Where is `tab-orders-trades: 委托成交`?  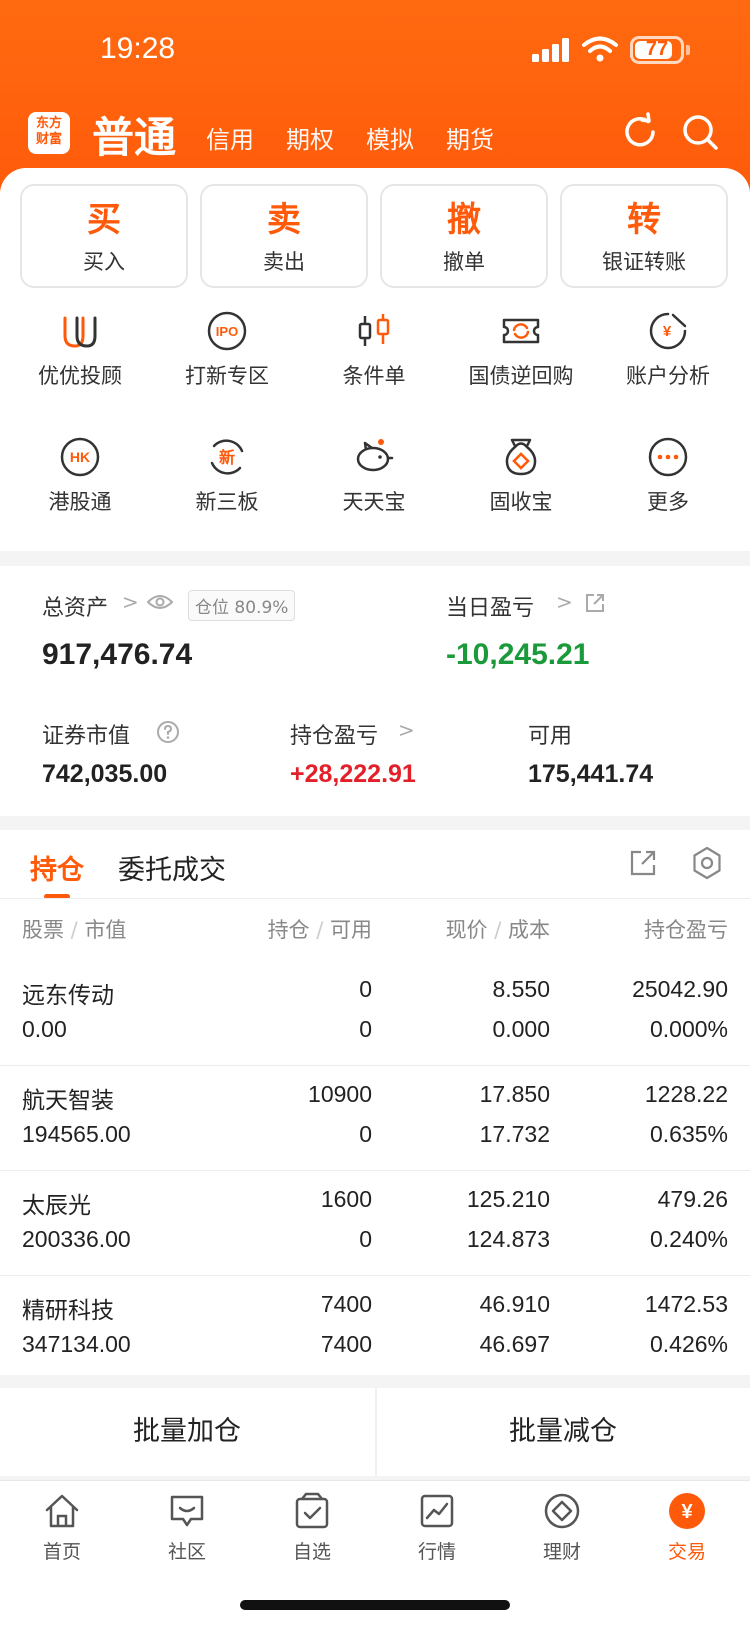
tab-orders-trades: 委托成交 is located at coordinates (172, 867).